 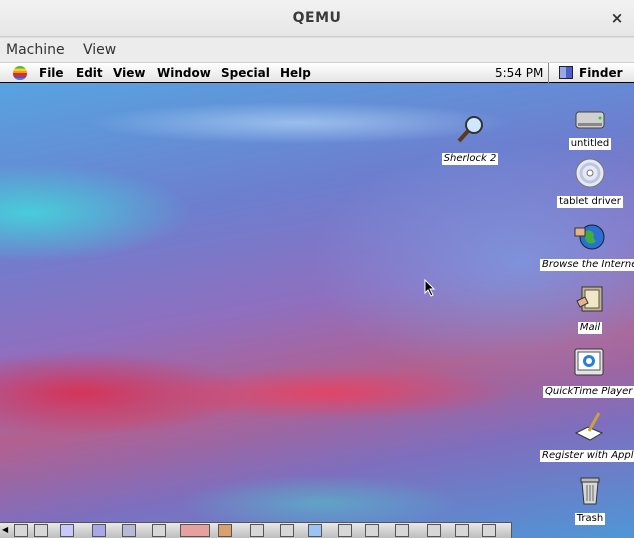 I want to click on cd-icon, so click(x=590, y=173).